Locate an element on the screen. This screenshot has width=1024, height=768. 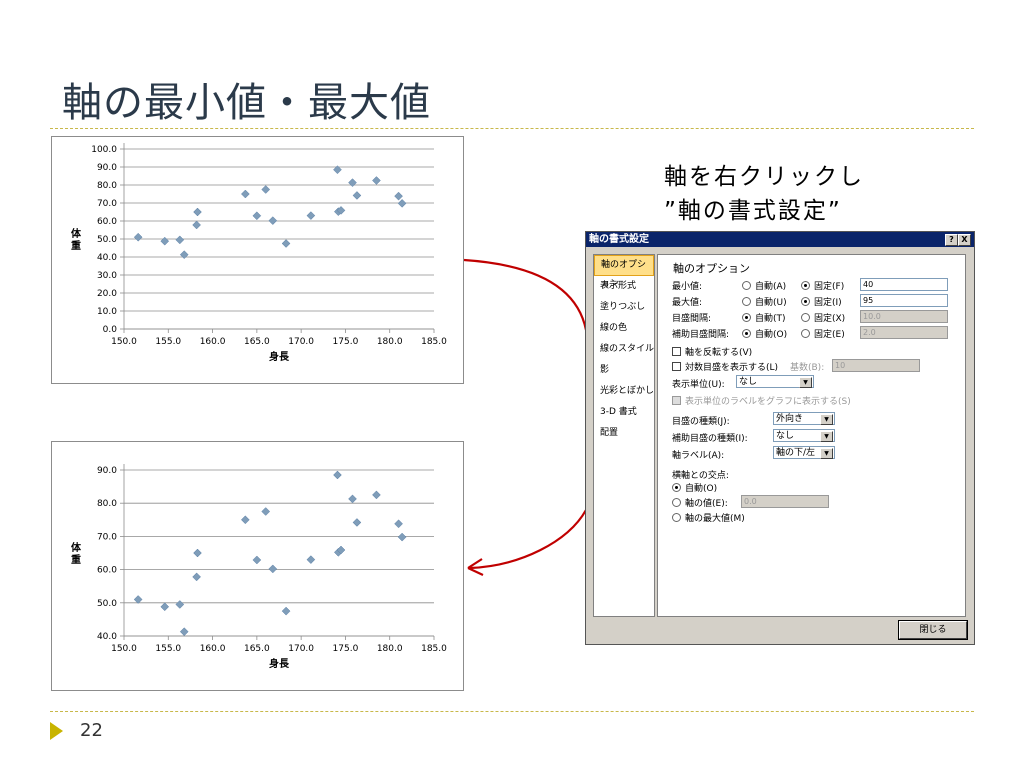
sidebar-item-shadow: 影 is located at coordinates (624, 370).